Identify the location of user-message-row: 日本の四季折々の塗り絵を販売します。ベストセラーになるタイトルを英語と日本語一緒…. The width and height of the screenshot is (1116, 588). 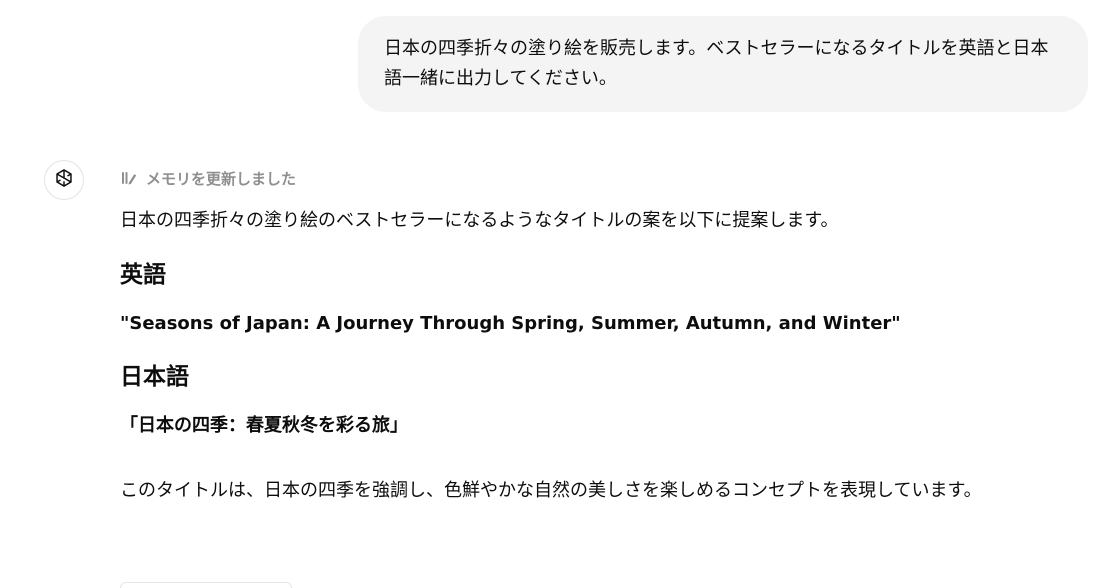
(723, 64).